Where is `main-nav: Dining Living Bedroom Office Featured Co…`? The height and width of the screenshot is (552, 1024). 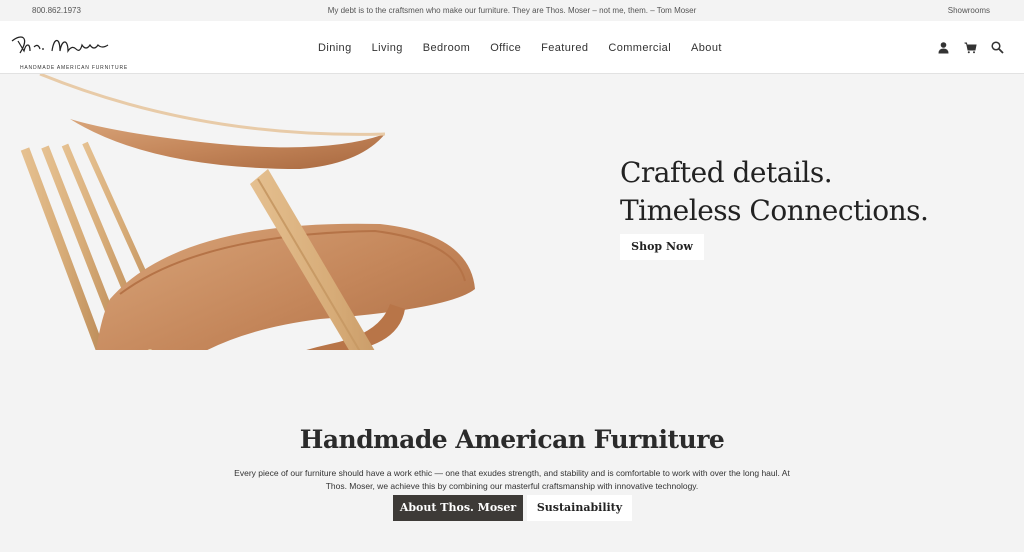
main-nav: Dining Living Bedroom Office Featured Co… is located at coordinates (530, 48).